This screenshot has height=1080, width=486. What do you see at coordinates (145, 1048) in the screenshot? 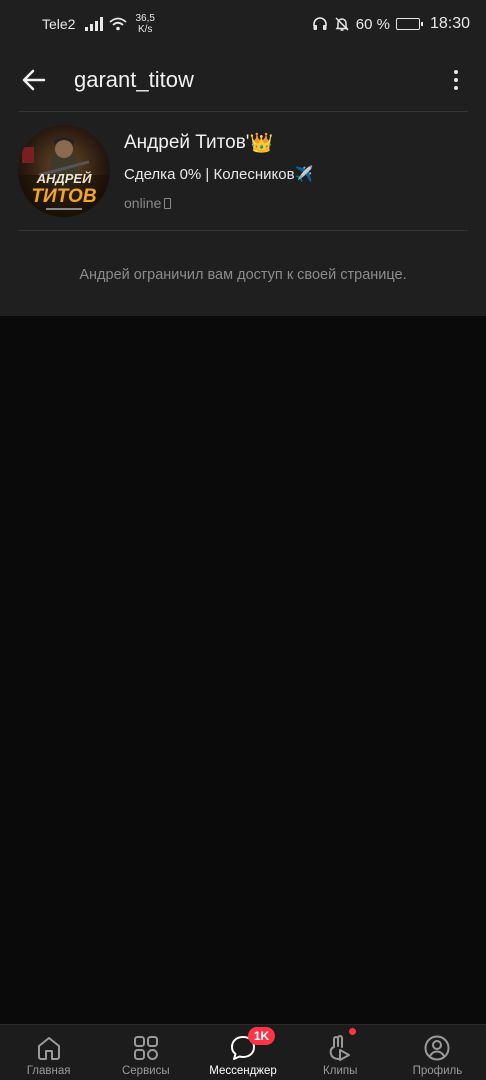
I see `services-icon` at bounding box center [145, 1048].